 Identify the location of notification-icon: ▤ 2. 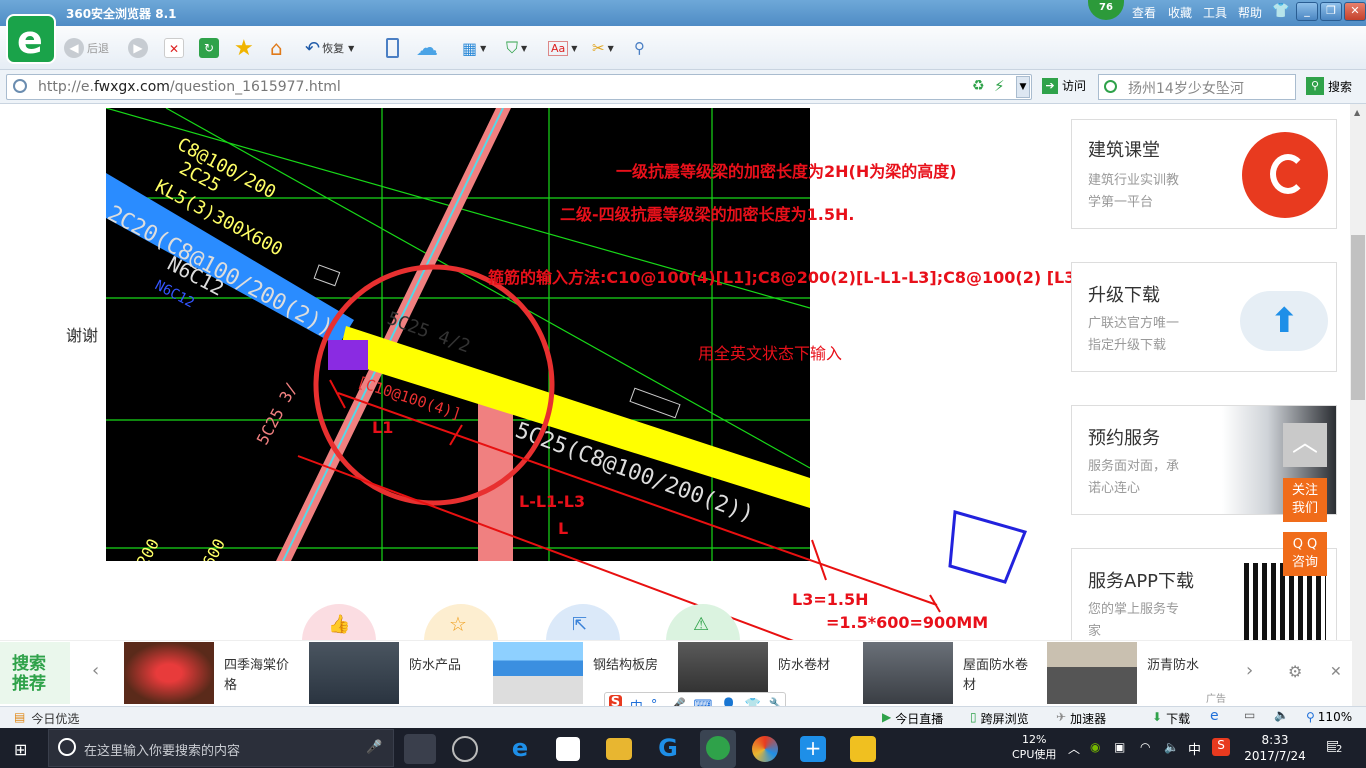
(1334, 746).